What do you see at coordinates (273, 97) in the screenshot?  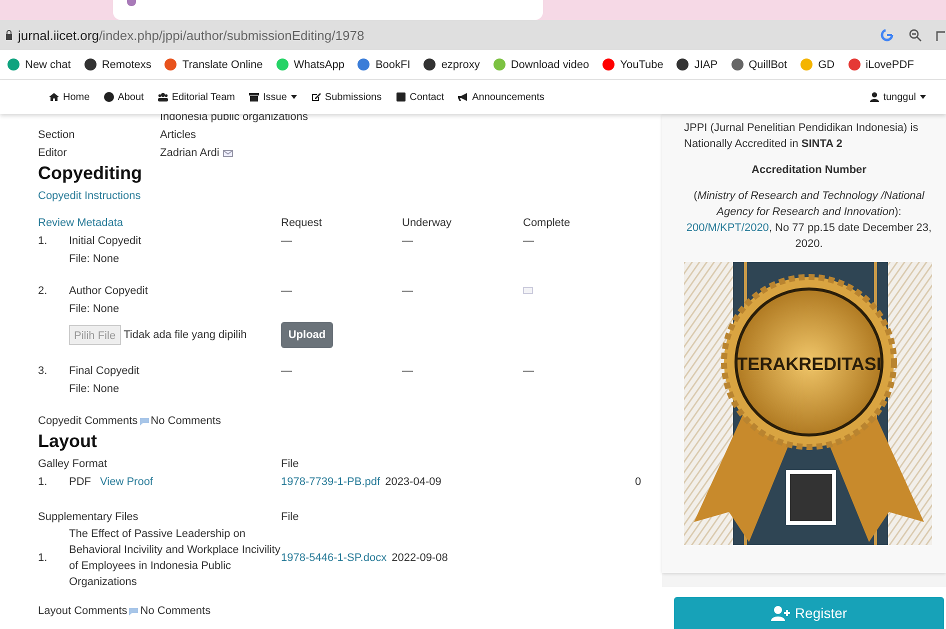 I see `nav-link: Issue` at bounding box center [273, 97].